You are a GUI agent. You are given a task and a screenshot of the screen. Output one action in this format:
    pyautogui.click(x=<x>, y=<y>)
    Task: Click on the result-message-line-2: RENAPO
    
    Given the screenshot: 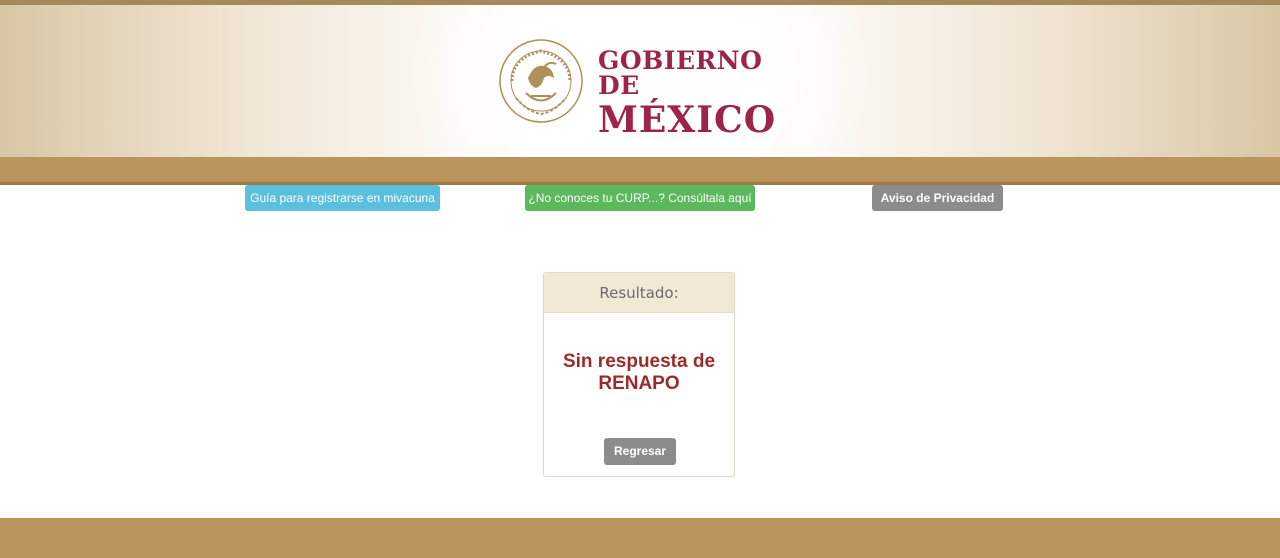 What is the action you would take?
    pyautogui.click(x=639, y=383)
    